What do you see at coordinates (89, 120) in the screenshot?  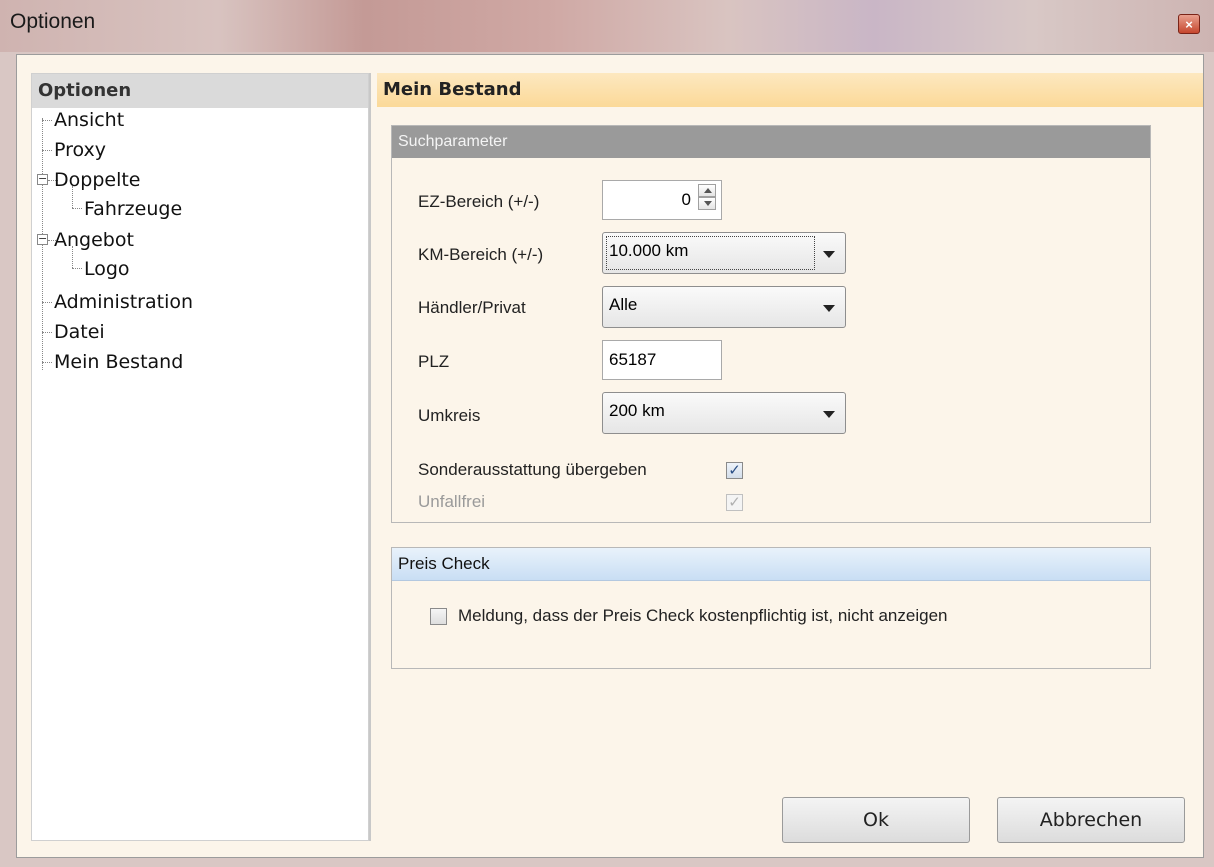 I see `tree-item-ansicht: Ansicht` at bounding box center [89, 120].